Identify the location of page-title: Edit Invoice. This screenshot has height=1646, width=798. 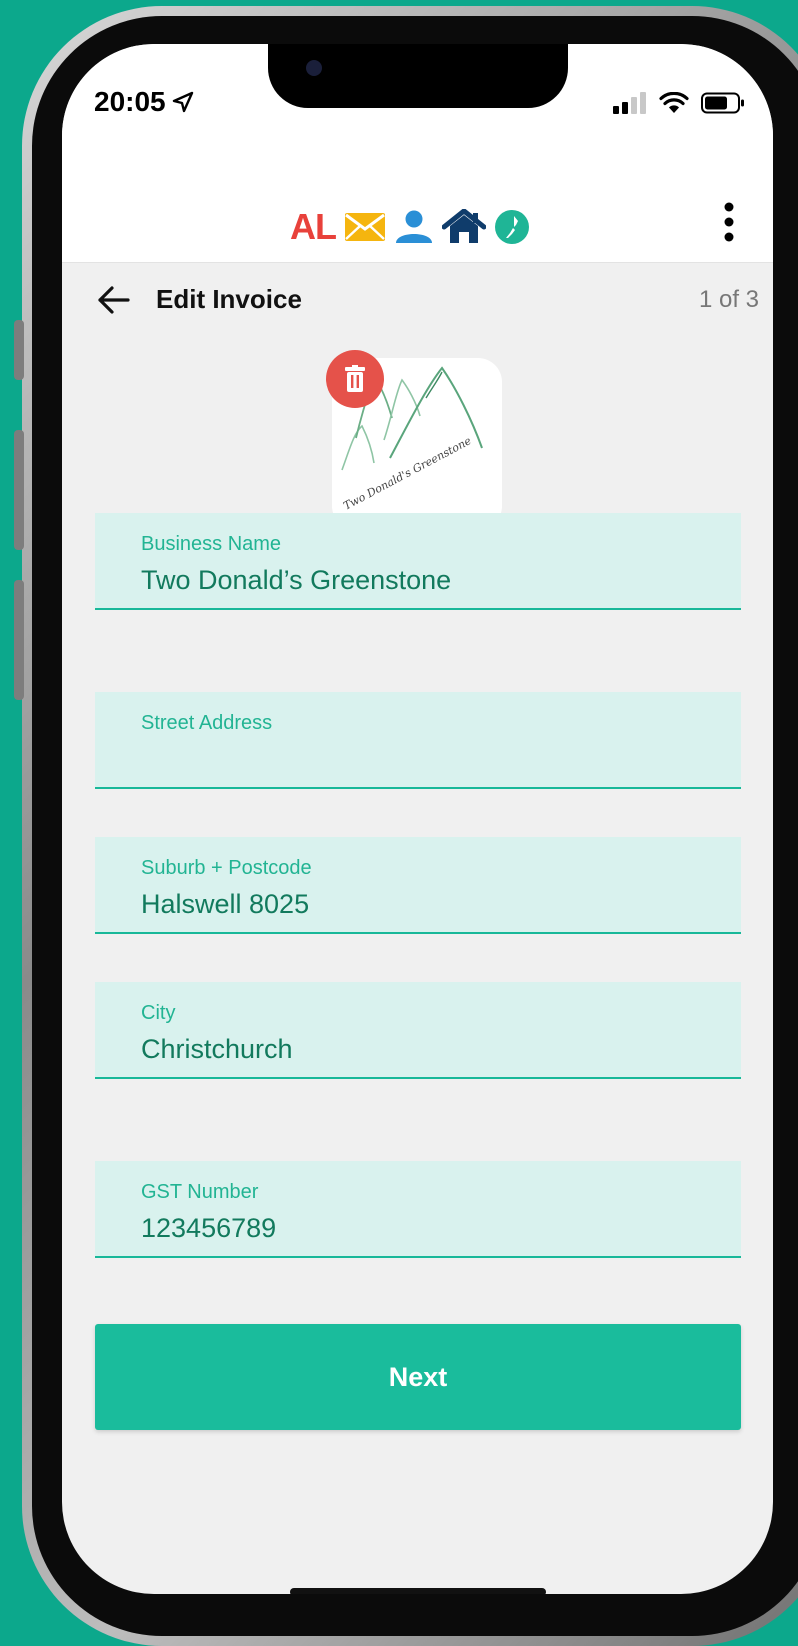
(229, 299).